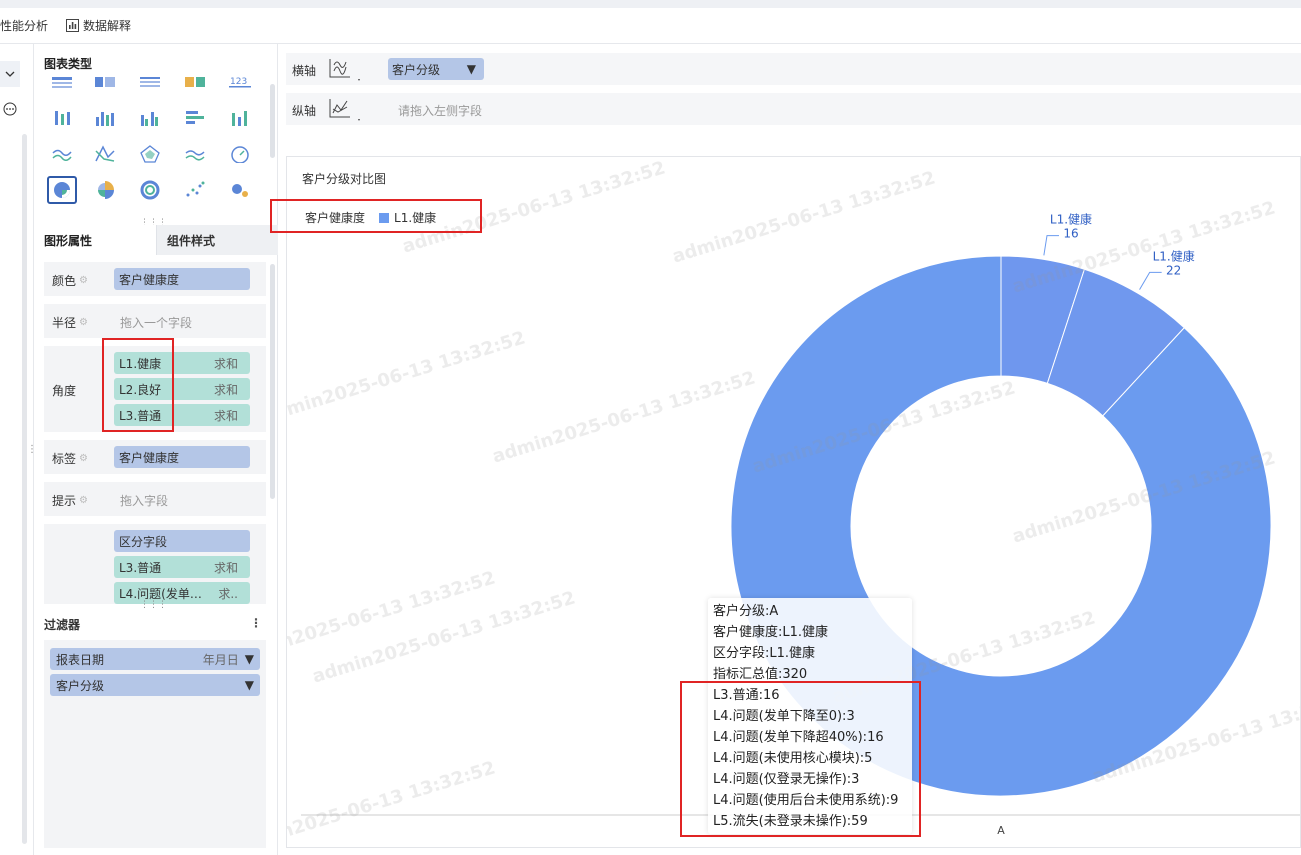  What do you see at coordinates (155, 744) in the screenshot?
I see `filter-area: 报表日期 年月日 ▼ 客户分级 ▼` at bounding box center [155, 744].